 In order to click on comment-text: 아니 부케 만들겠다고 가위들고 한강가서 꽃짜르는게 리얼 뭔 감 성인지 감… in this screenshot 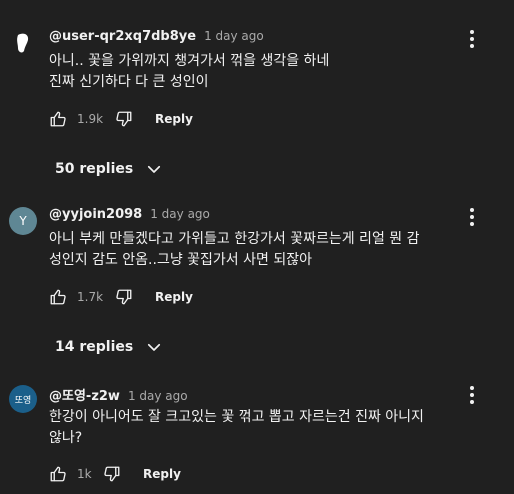, I will do `click(234, 249)`.